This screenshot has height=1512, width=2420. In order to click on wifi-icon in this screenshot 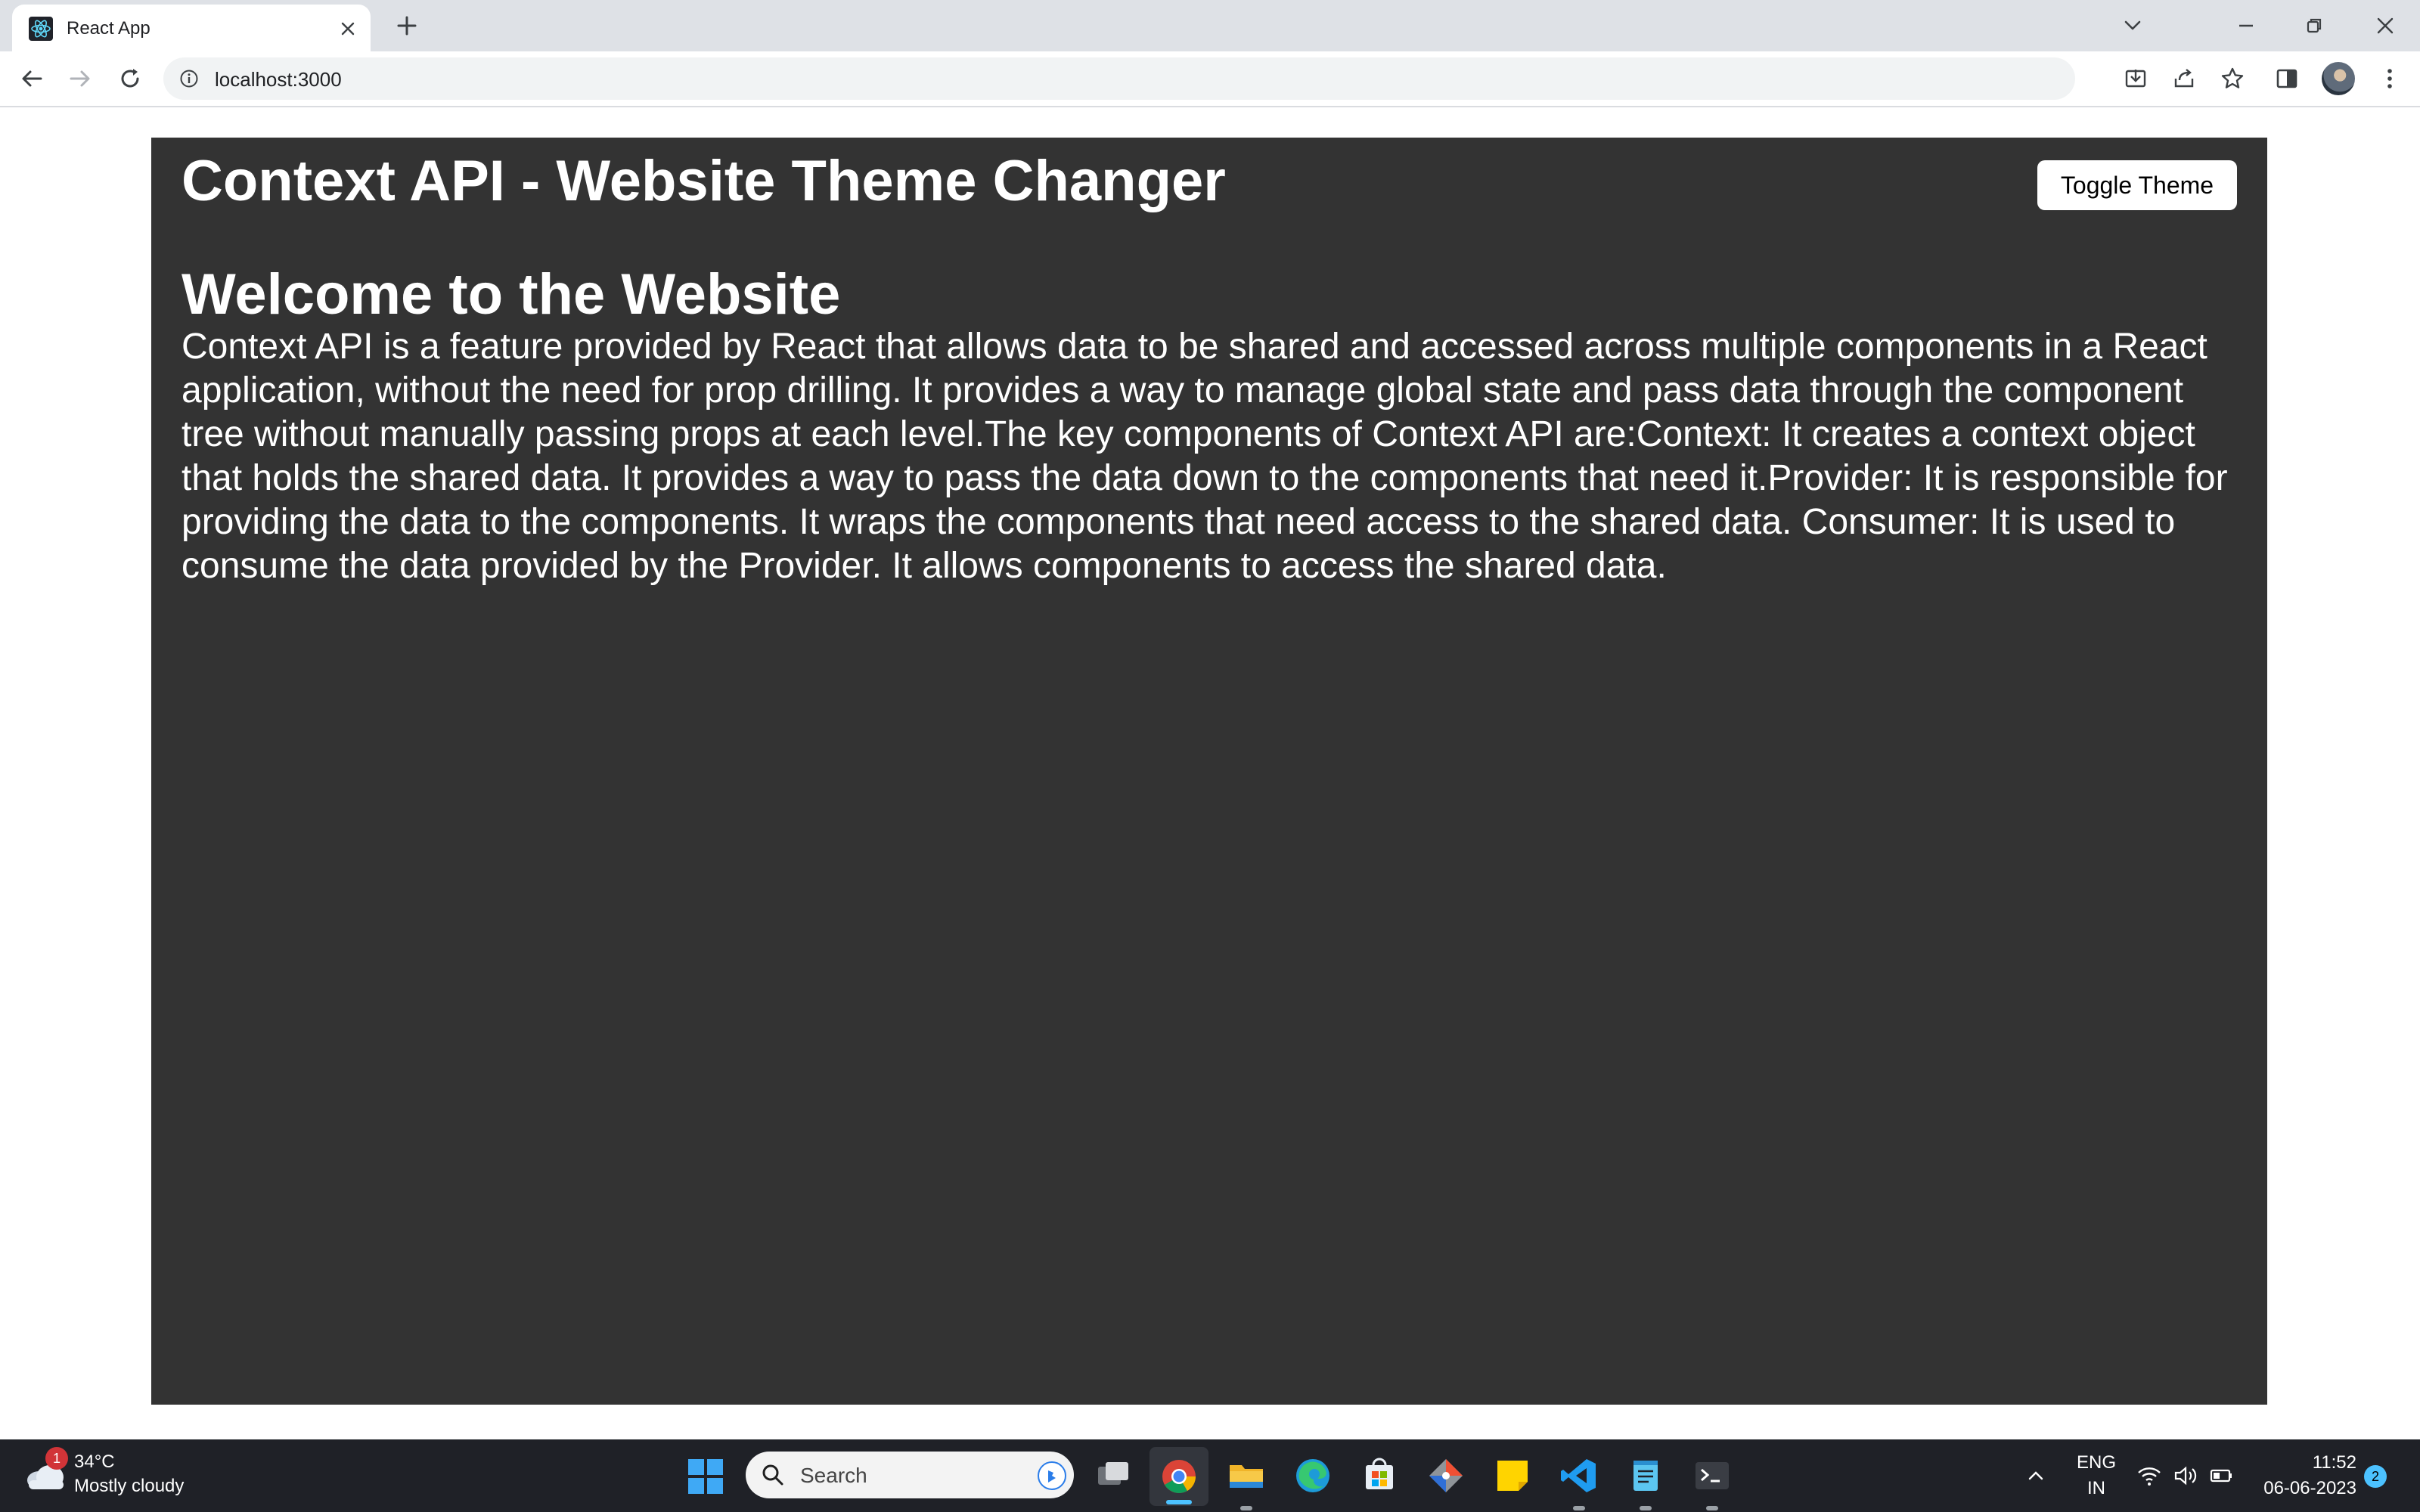, I will do `click(2149, 1475)`.